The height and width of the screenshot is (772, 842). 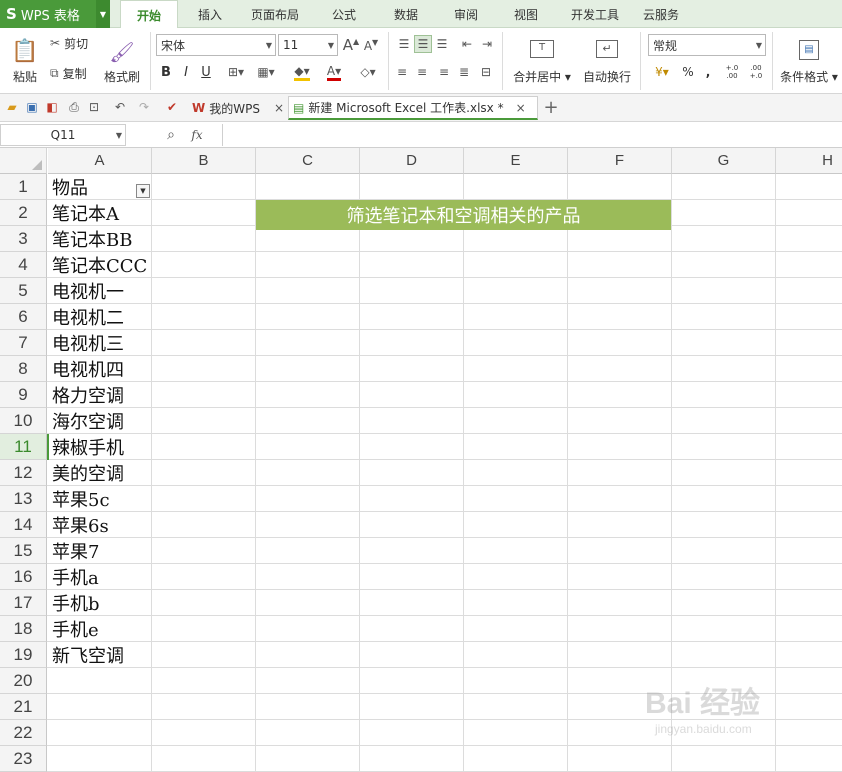 What do you see at coordinates (94, 107) in the screenshot?
I see `print-preview-icon: ⊡` at bounding box center [94, 107].